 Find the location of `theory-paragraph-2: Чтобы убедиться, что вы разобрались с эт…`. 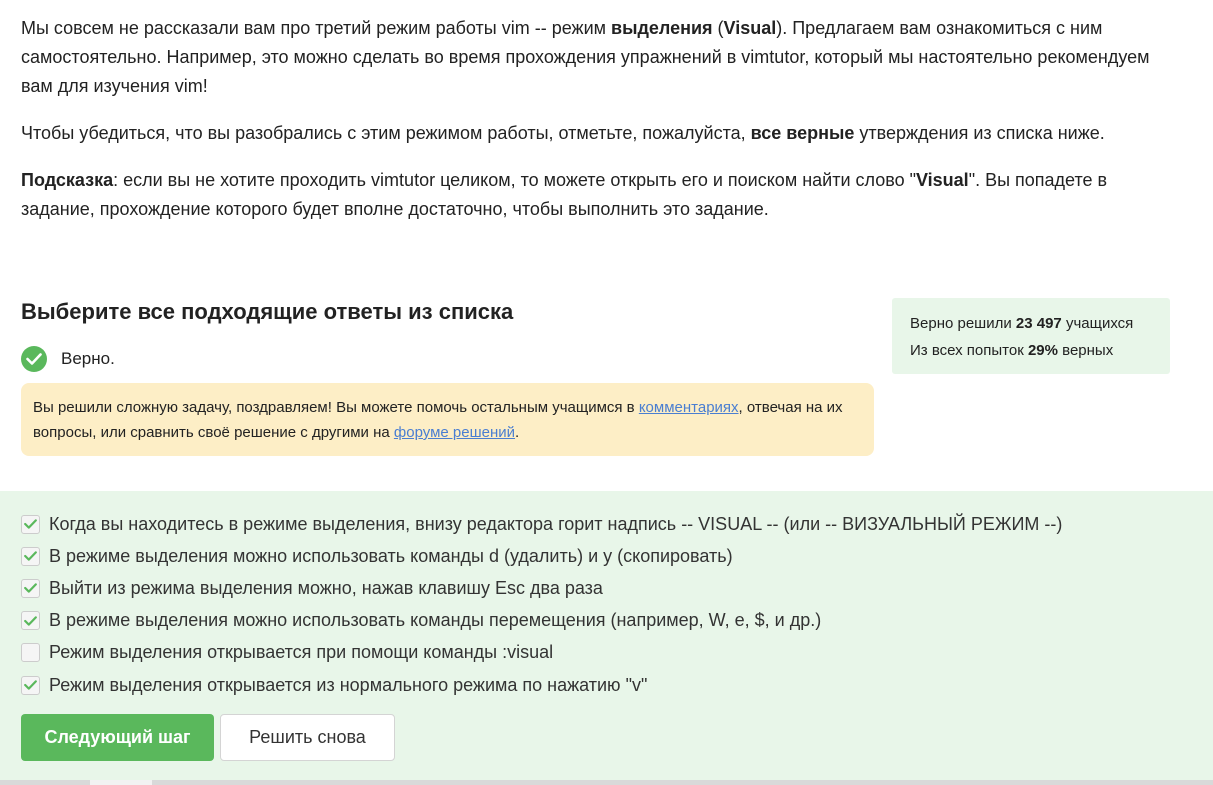

theory-paragraph-2: Чтобы убедиться, что вы разобрались с эт… is located at coordinates (596, 133).